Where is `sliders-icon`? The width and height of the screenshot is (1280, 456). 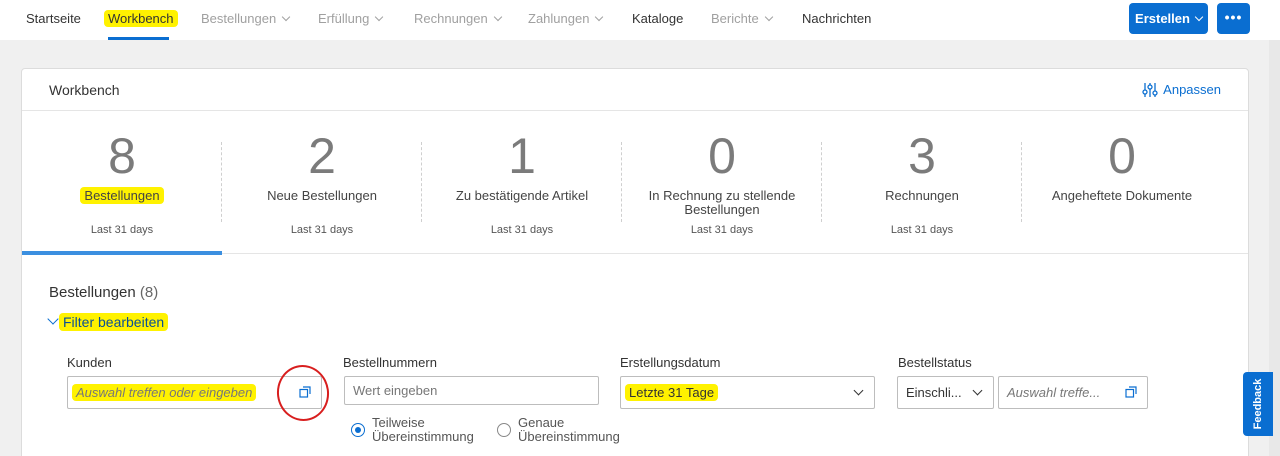
sliders-icon is located at coordinates (1150, 90).